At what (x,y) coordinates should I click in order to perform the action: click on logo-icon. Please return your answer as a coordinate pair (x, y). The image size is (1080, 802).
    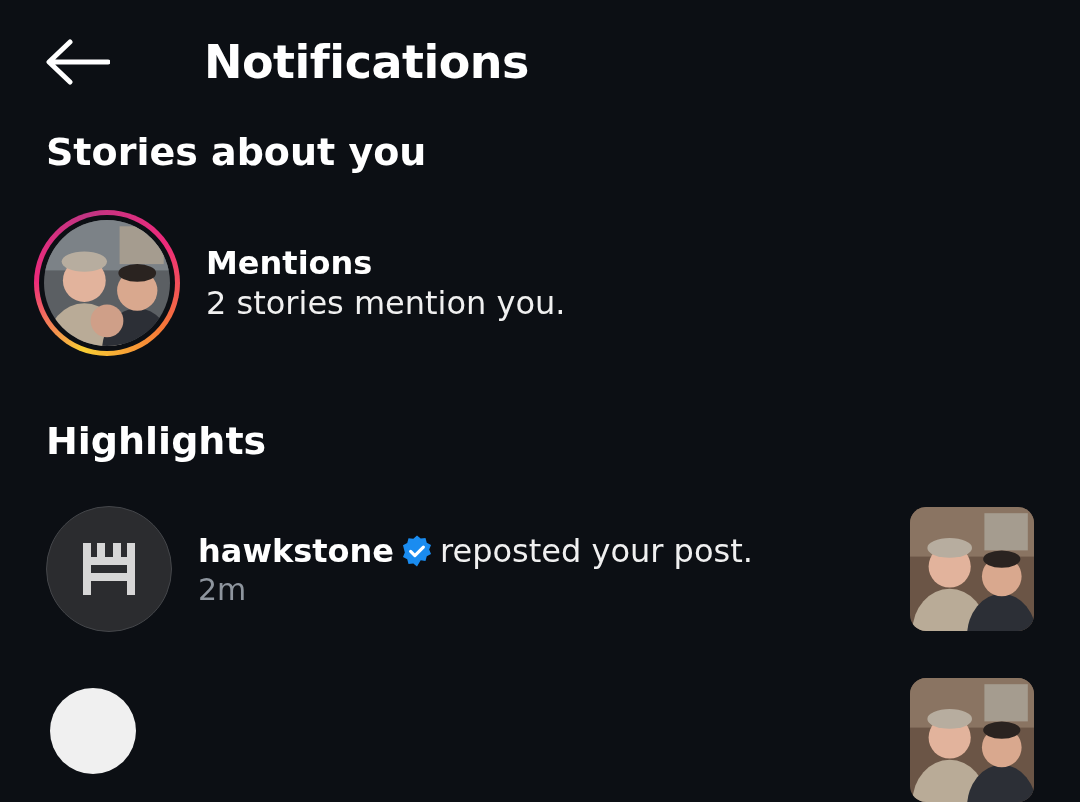
    Looking at the image, I should click on (109, 569).